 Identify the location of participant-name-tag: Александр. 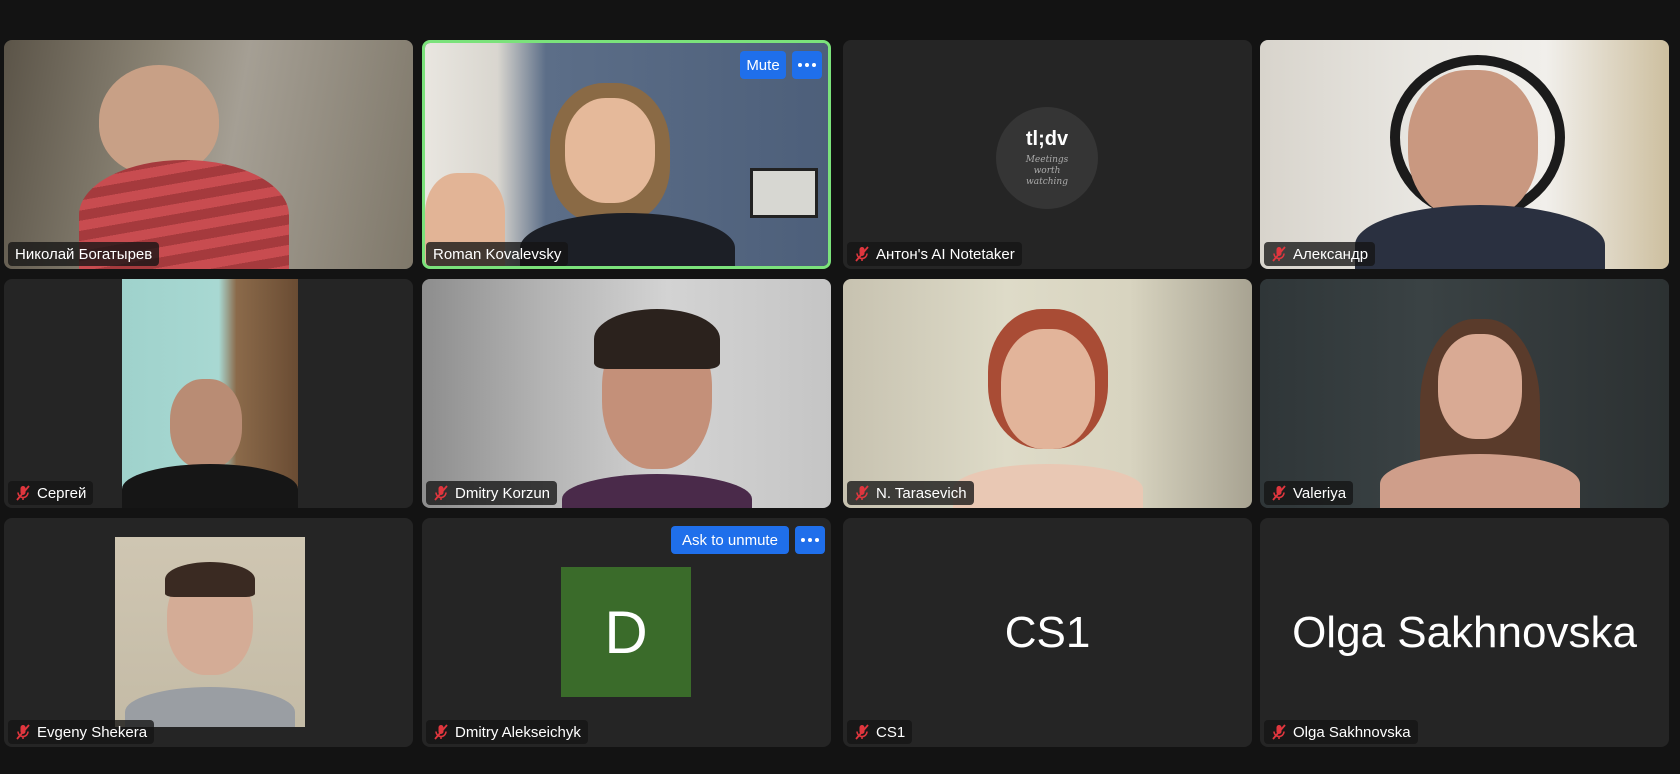
(1320, 254).